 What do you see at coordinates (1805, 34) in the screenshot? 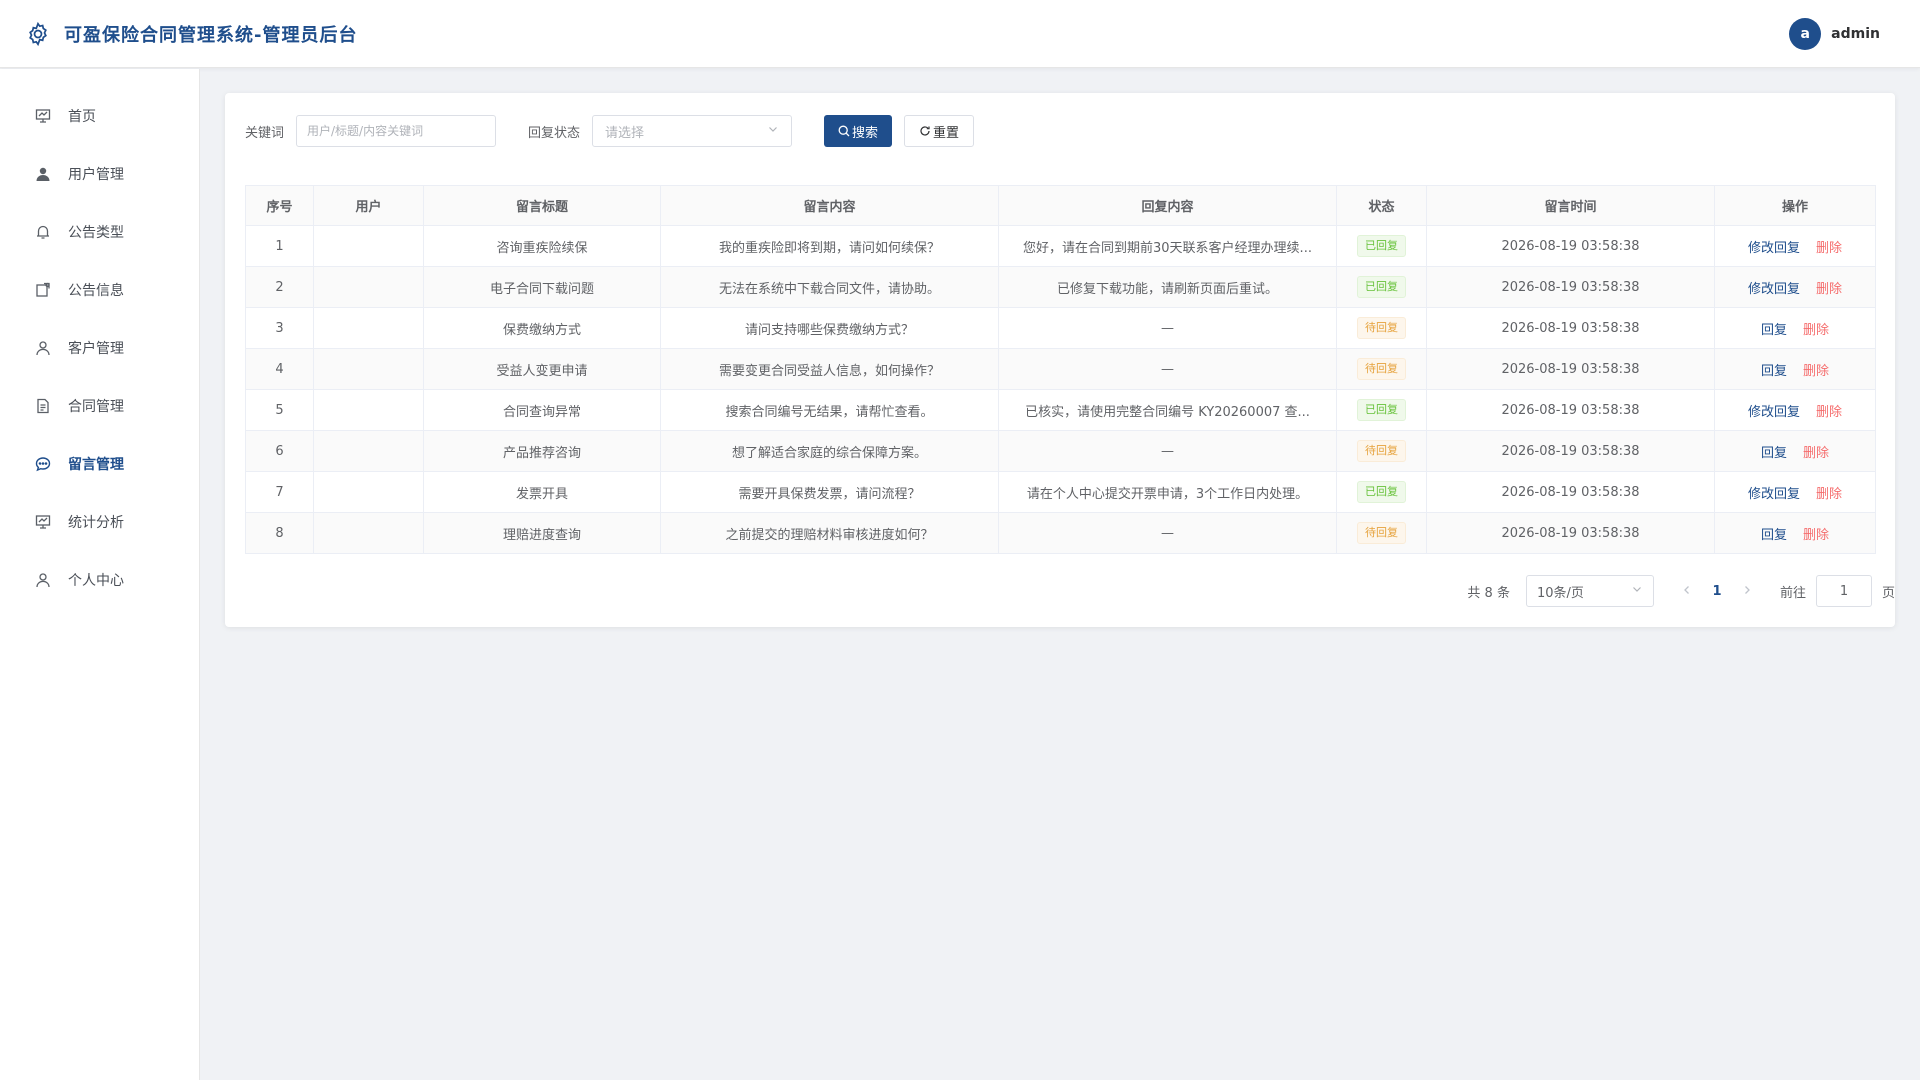
I see `avatar: a` at bounding box center [1805, 34].